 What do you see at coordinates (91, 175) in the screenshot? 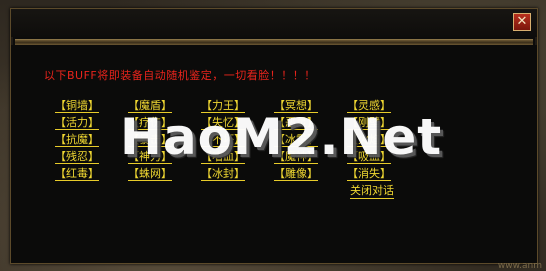
I see `buff-link: 【红毒】` at bounding box center [91, 175].